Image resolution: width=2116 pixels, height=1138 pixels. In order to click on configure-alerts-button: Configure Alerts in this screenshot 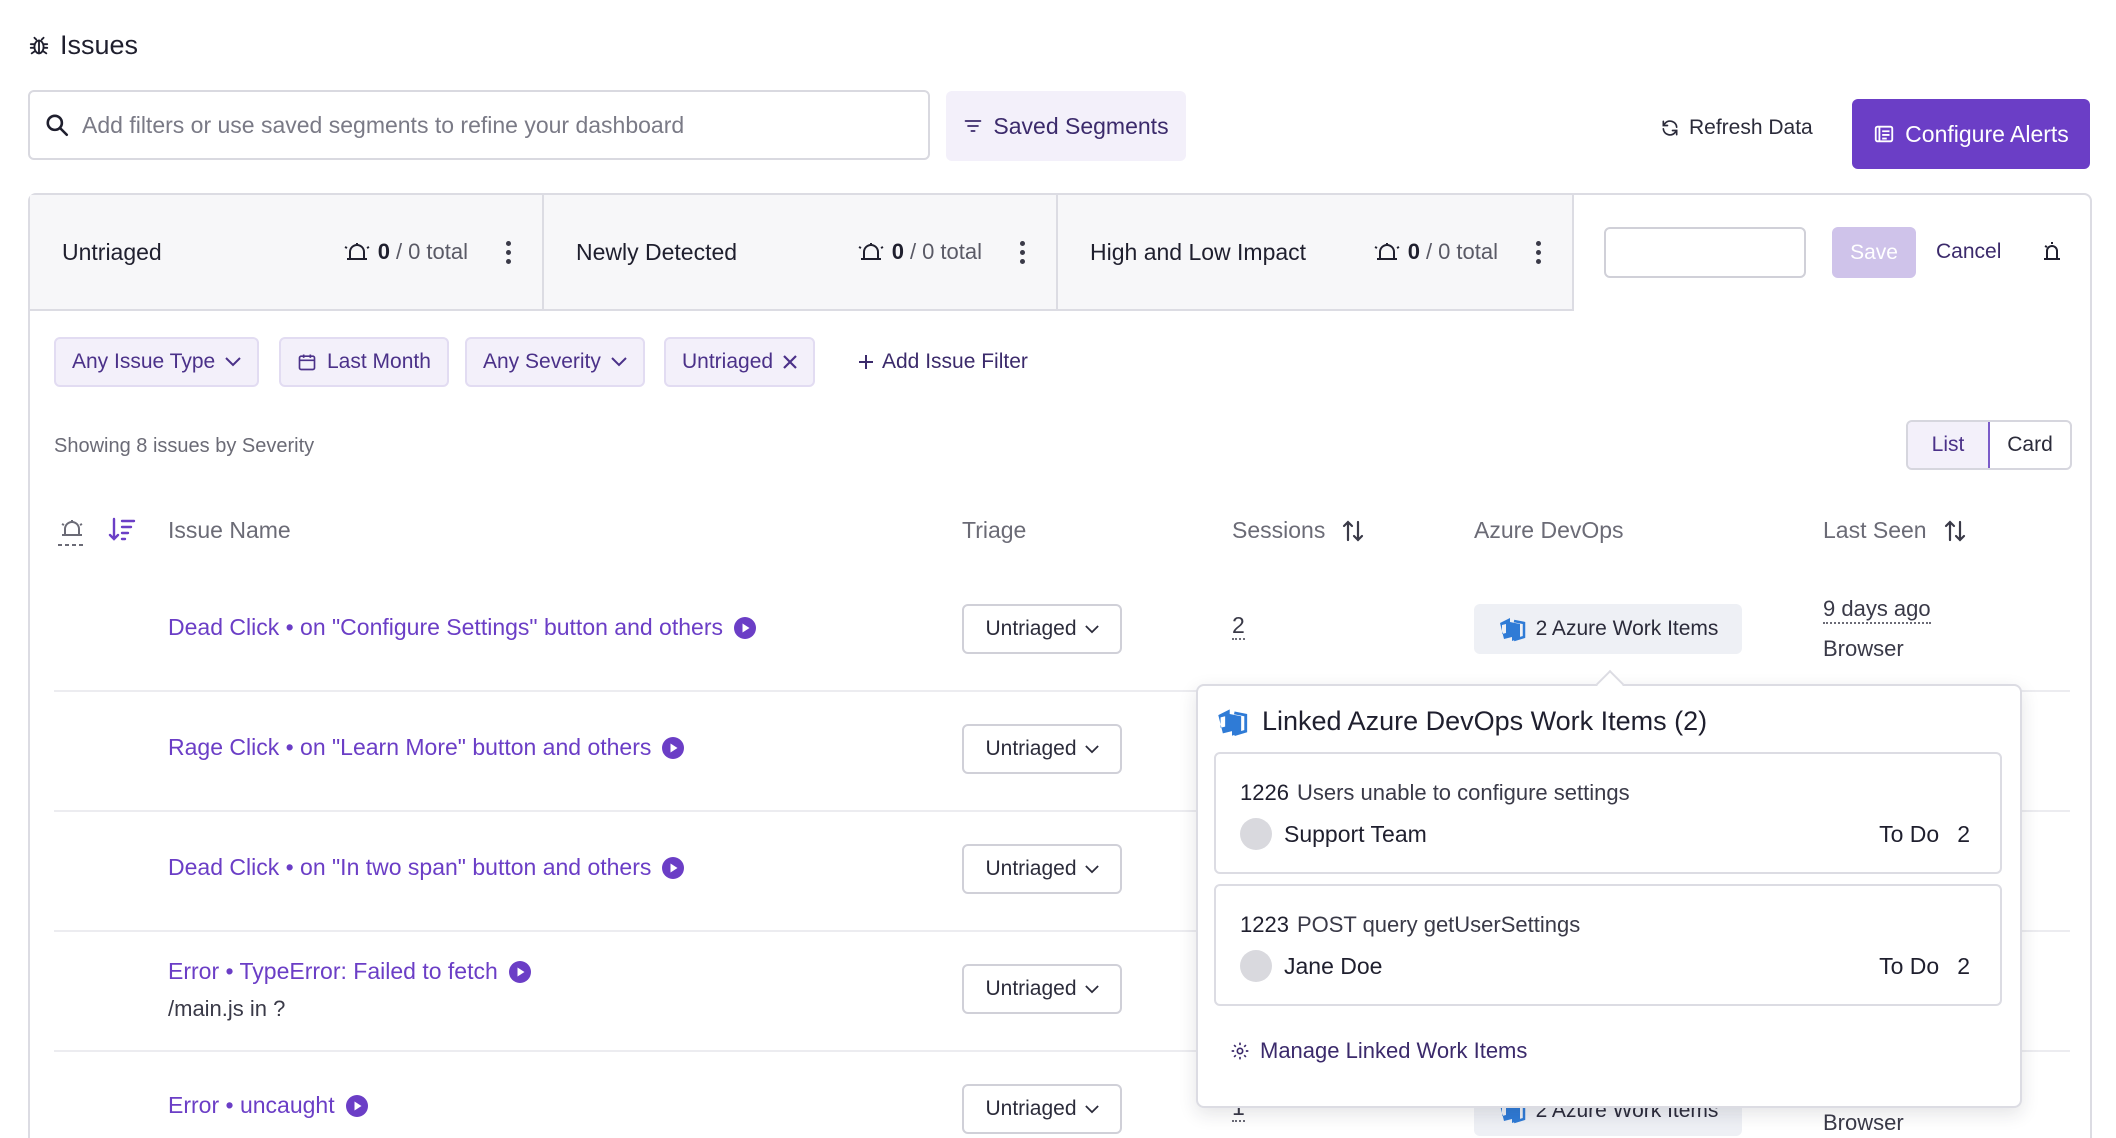, I will do `click(1971, 134)`.